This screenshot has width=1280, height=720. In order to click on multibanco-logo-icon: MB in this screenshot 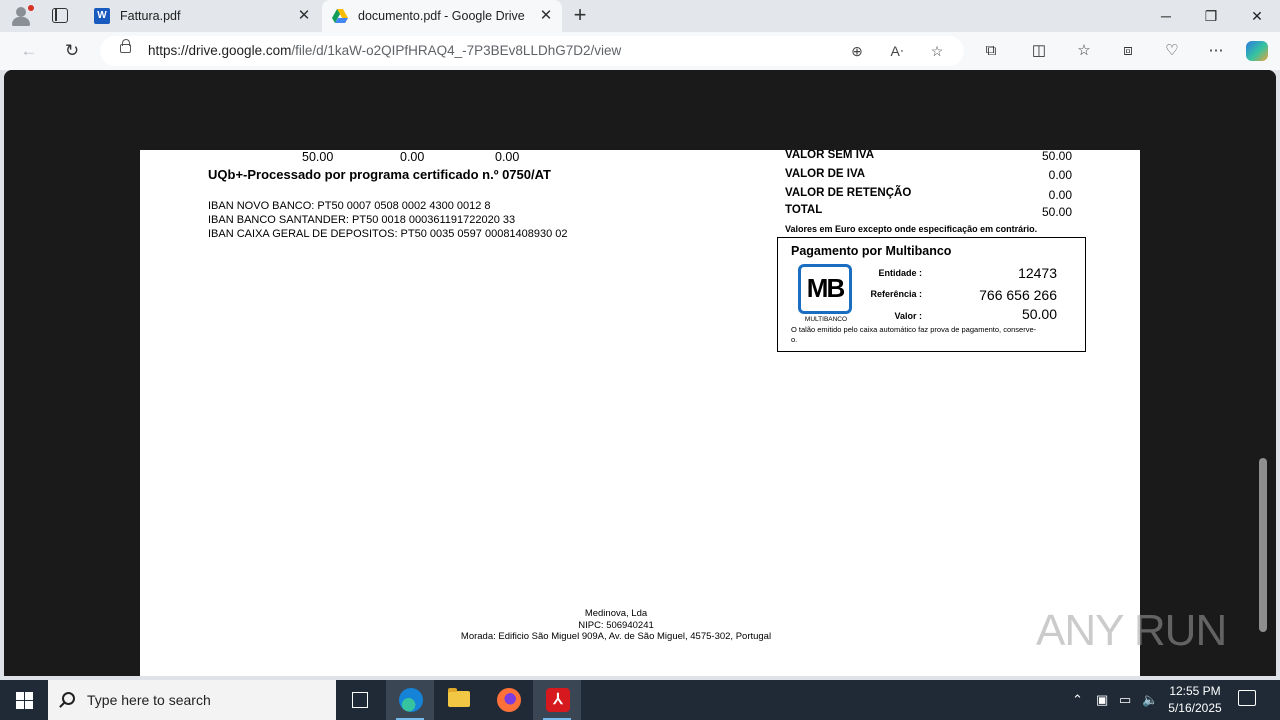, I will do `click(825, 289)`.